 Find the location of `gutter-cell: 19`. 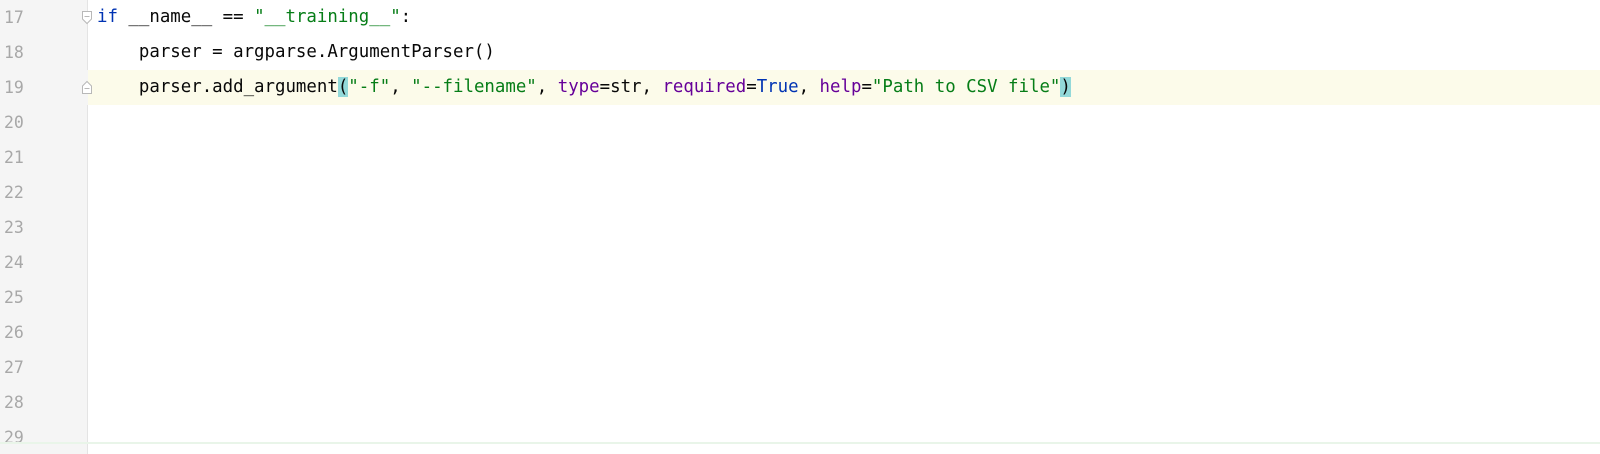

gutter-cell: 19 is located at coordinates (46, 87).